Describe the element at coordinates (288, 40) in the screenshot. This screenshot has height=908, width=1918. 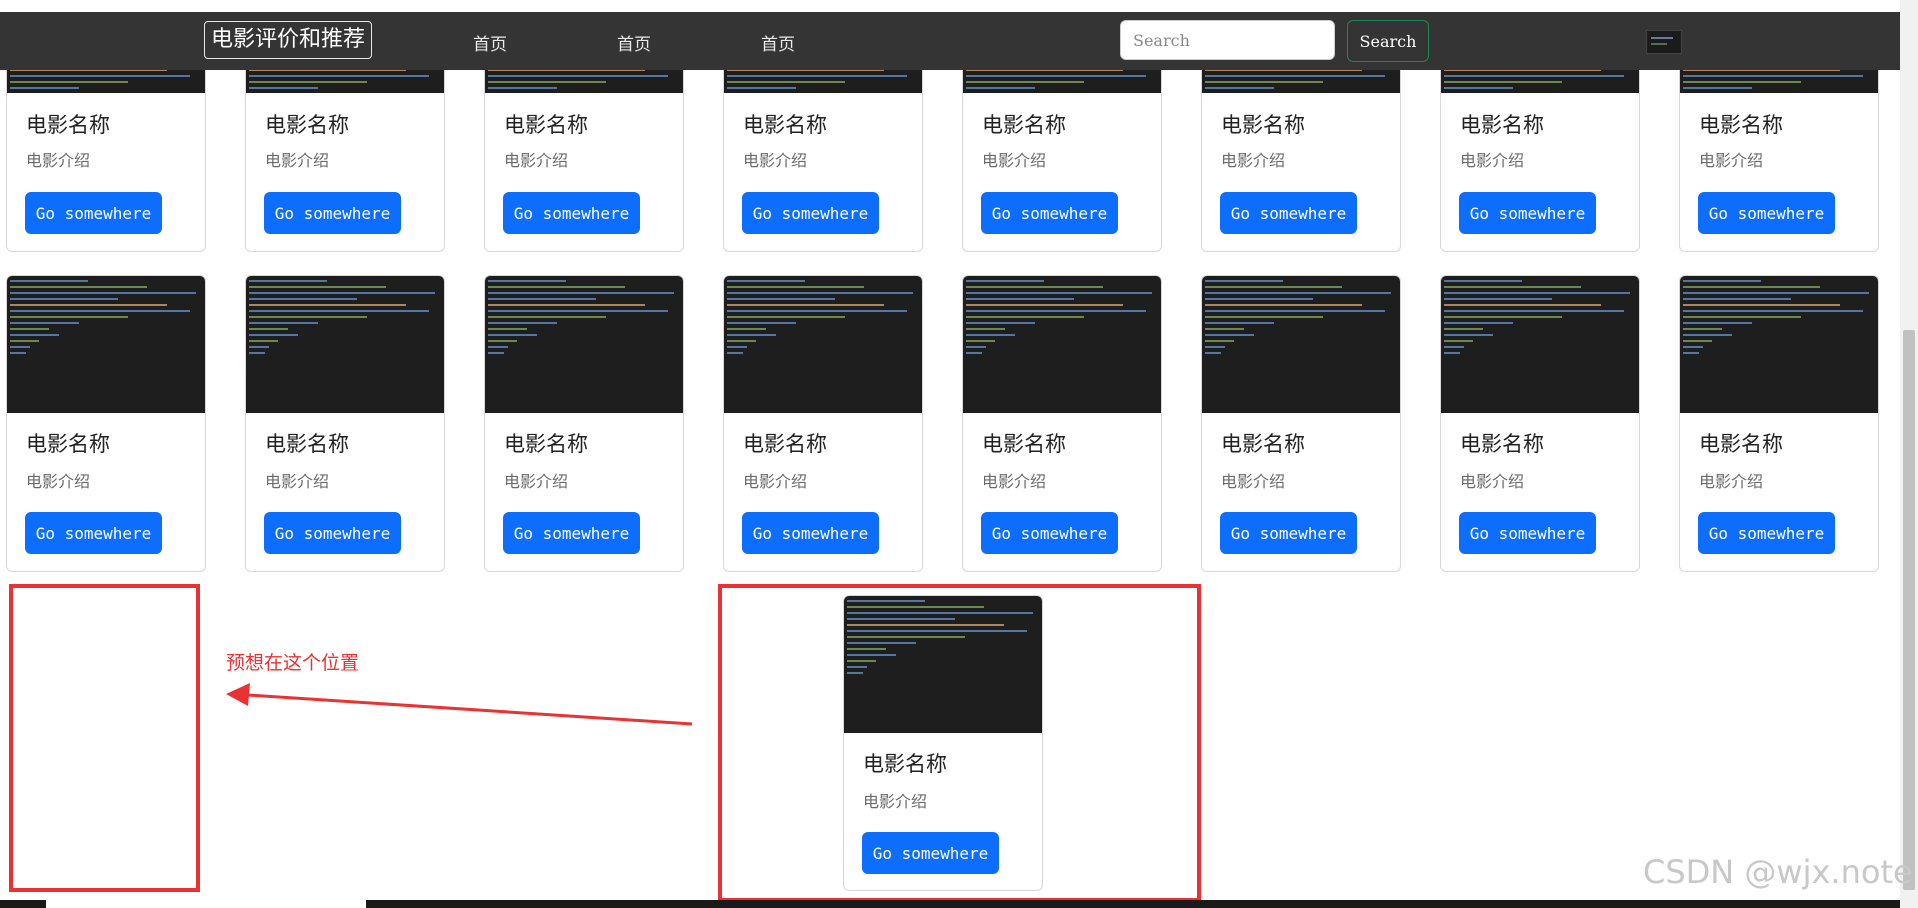
I see `navbar-brand: 电影评价和推荐` at that location.